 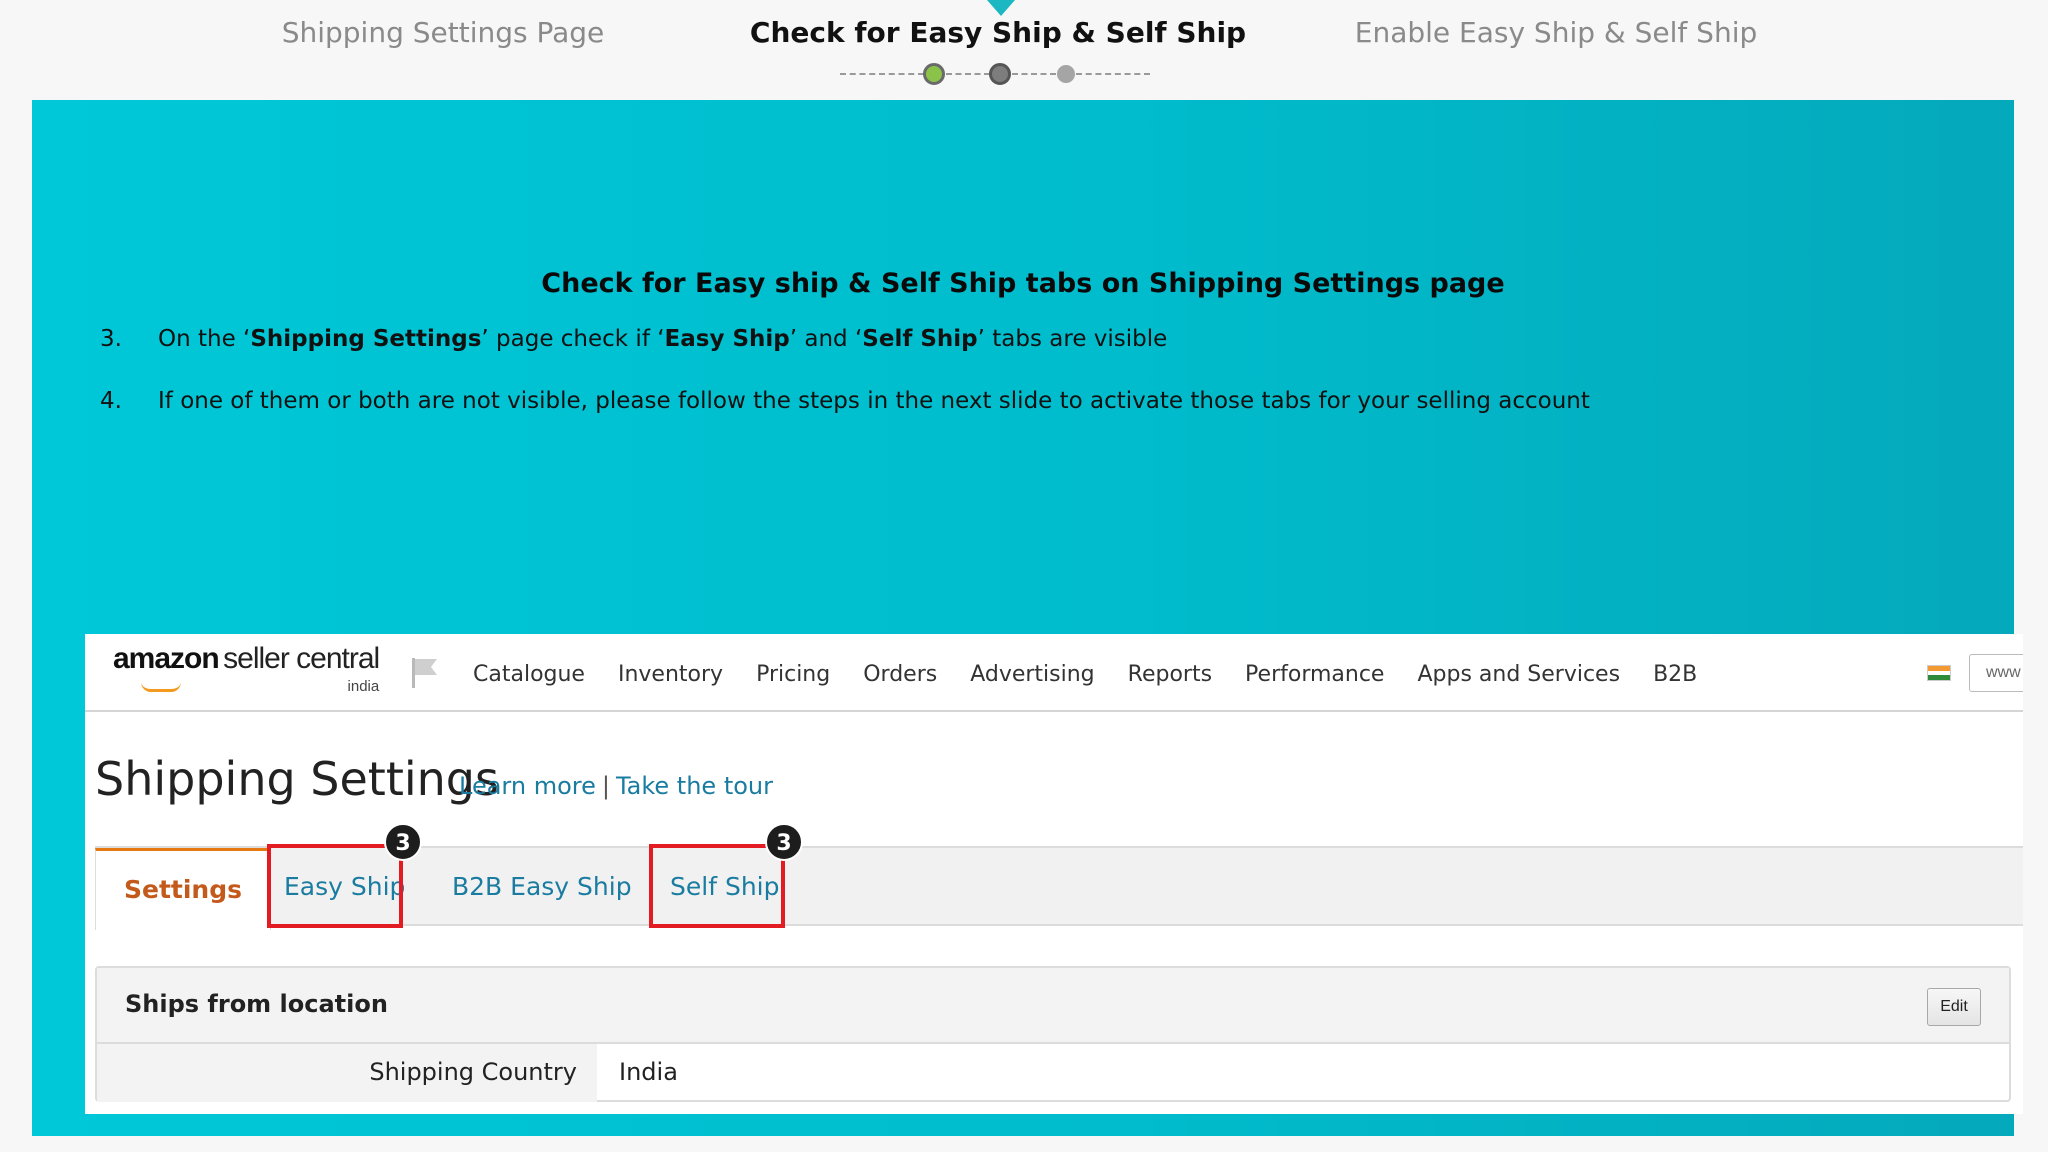 What do you see at coordinates (998, 32) in the screenshot?
I see `step-label-2: Check for Easy Ship & Self Ship` at bounding box center [998, 32].